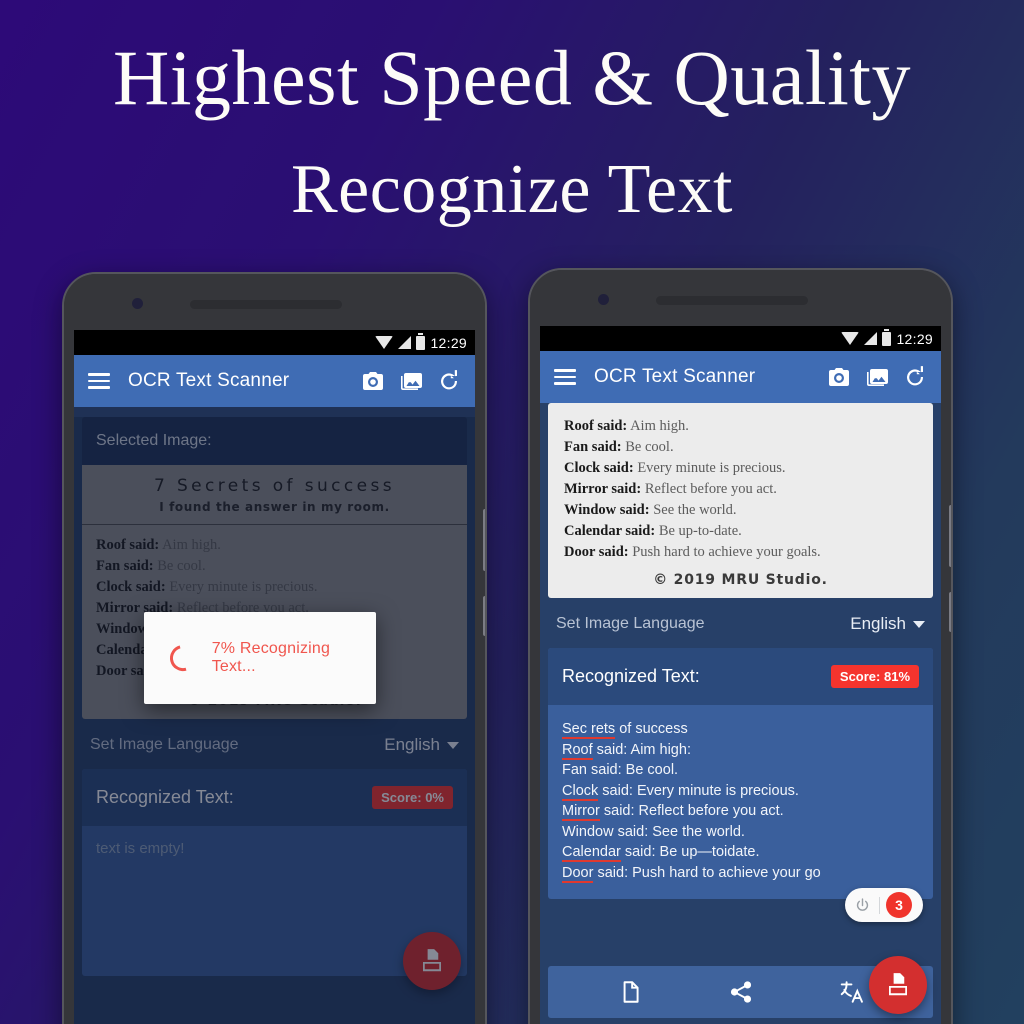  I want to click on battery-icon, so click(421, 341).